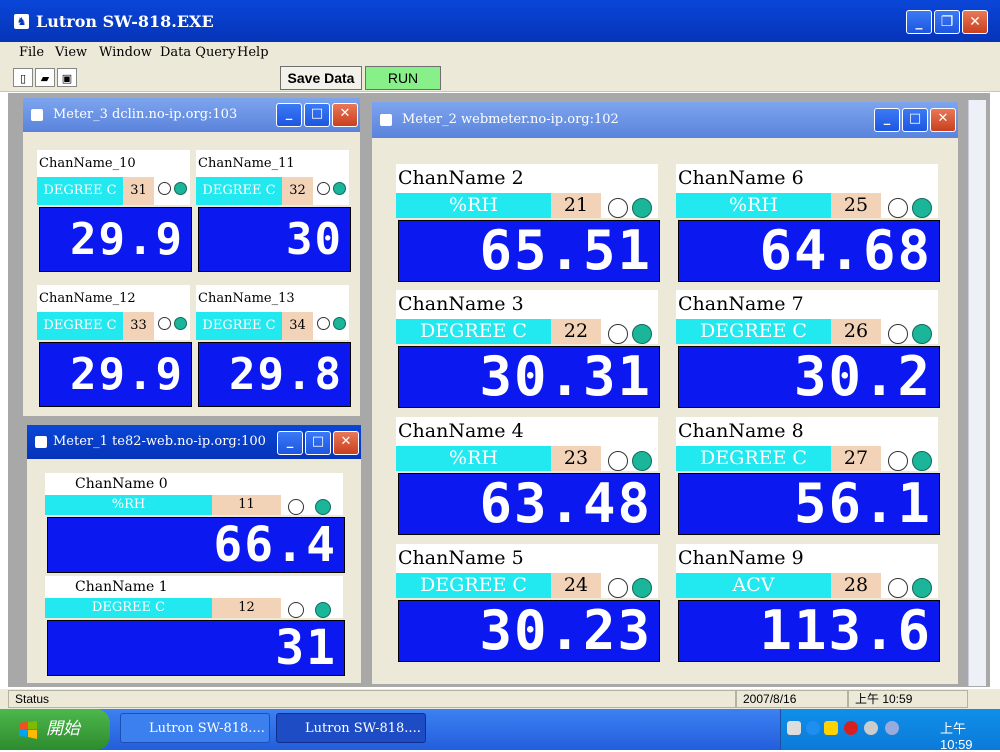 The height and width of the screenshot is (752, 1000). Describe the element at coordinates (527, 304) in the screenshot. I see `channel-name: ChanName 3` at that location.